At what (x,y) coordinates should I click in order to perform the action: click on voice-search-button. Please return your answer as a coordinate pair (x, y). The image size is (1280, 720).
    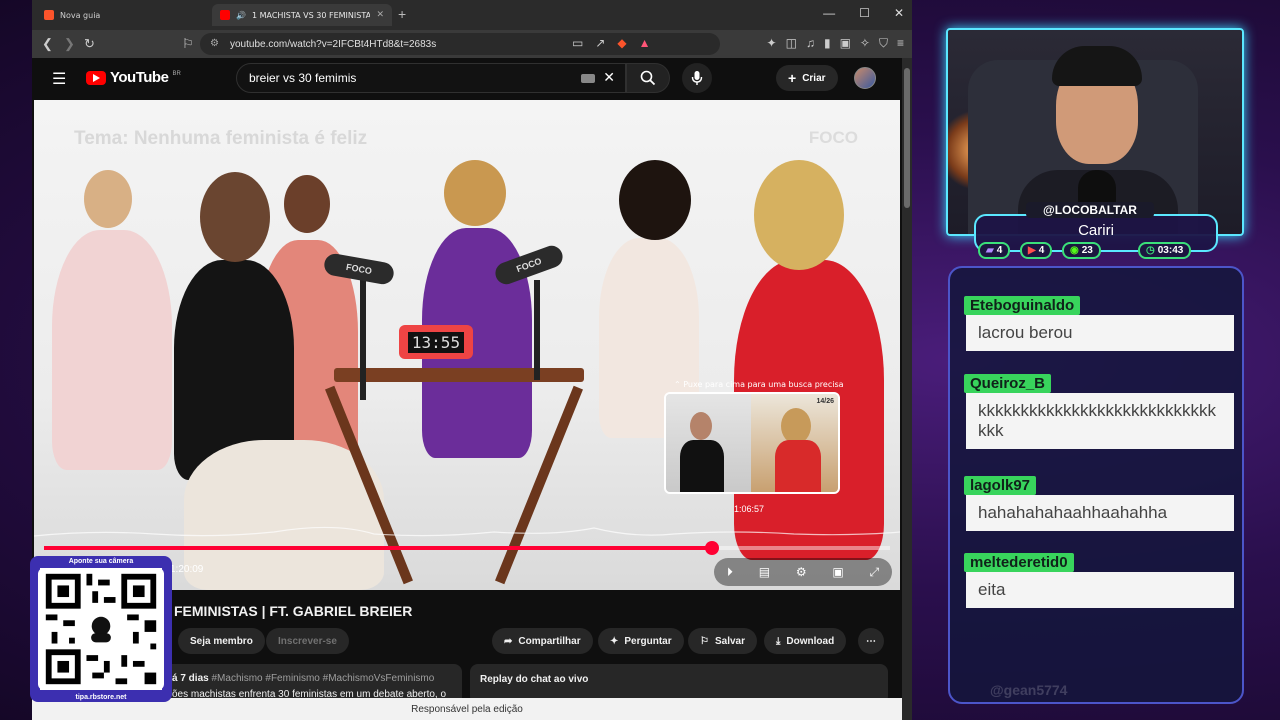
    Looking at the image, I should click on (697, 78).